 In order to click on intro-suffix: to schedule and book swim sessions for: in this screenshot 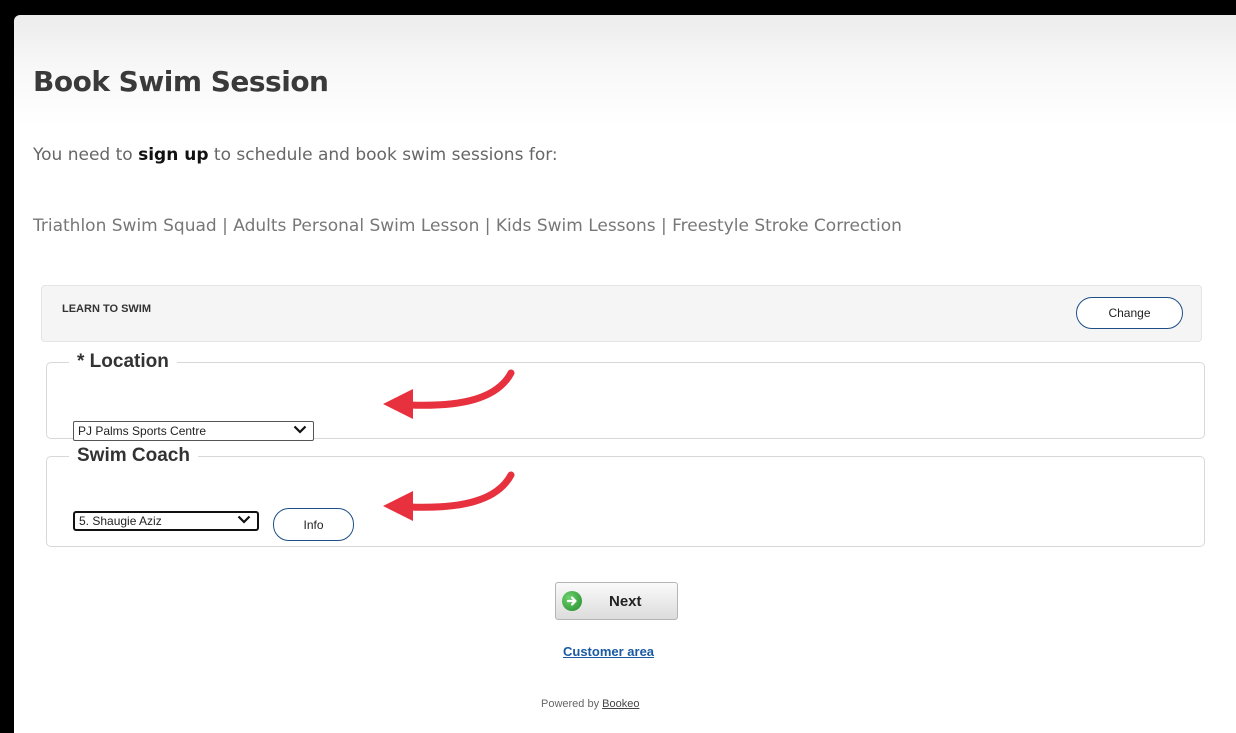, I will do `click(385, 155)`.